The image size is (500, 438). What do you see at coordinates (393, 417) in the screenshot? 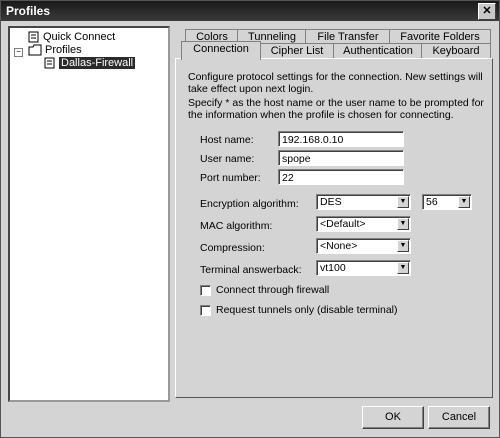
I see `ok-button: OK` at bounding box center [393, 417].